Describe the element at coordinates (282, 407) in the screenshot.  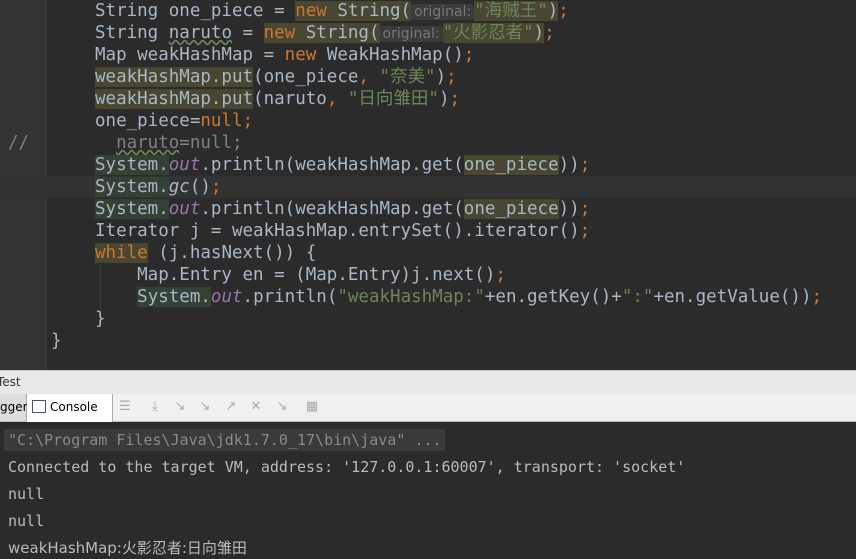
I see `run-to-cursor-icon: ↘` at that location.